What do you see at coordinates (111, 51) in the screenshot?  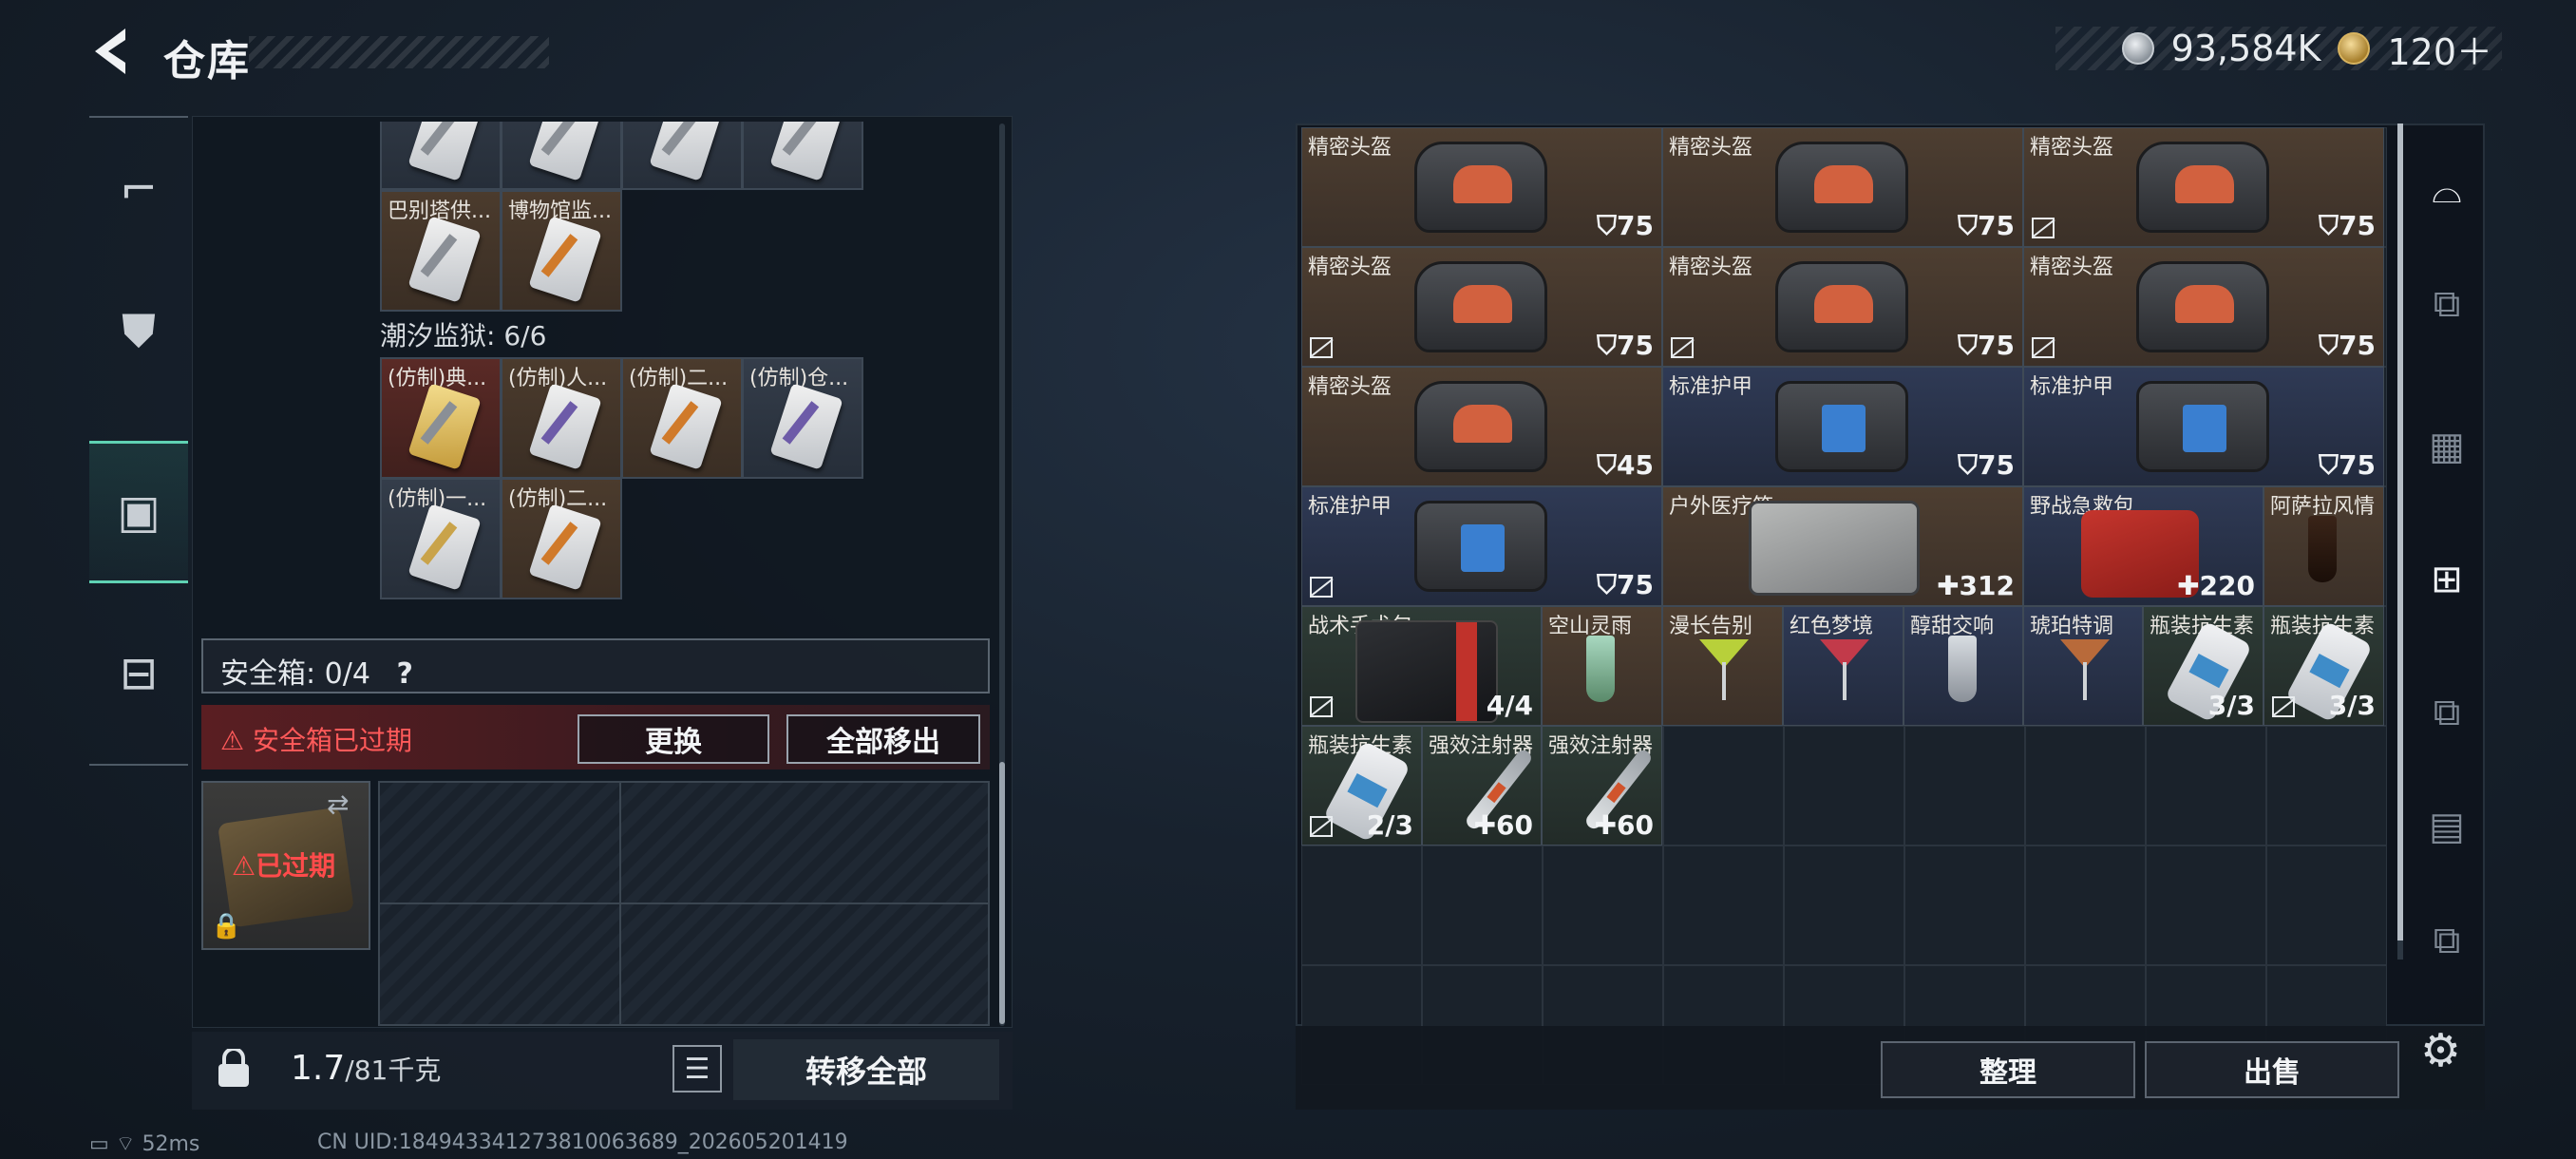 I see `back-arrow-icon` at bounding box center [111, 51].